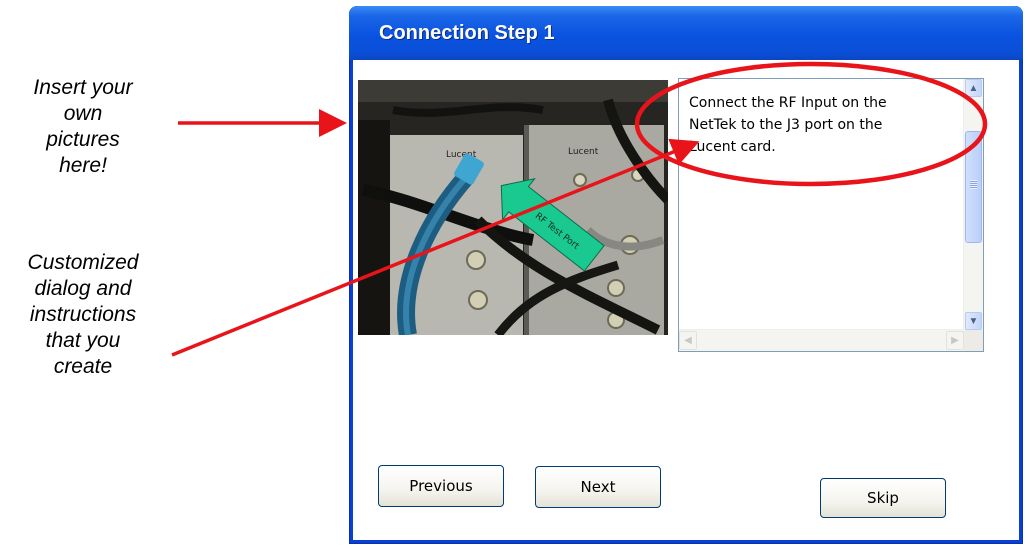 Image resolution: width=1031 pixels, height=551 pixels. I want to click on highlight-ellipse, so click(811, 124).